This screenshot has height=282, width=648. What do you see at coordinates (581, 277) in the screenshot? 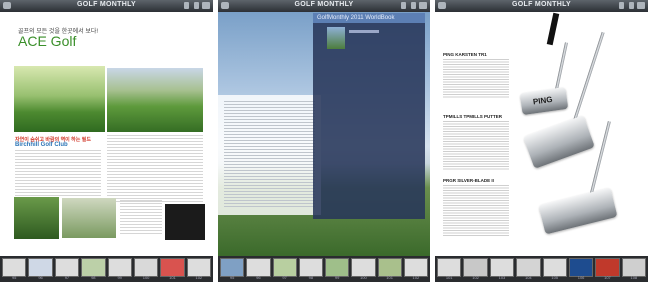
I see `page-number: 106` at bounding box center [581, 277].